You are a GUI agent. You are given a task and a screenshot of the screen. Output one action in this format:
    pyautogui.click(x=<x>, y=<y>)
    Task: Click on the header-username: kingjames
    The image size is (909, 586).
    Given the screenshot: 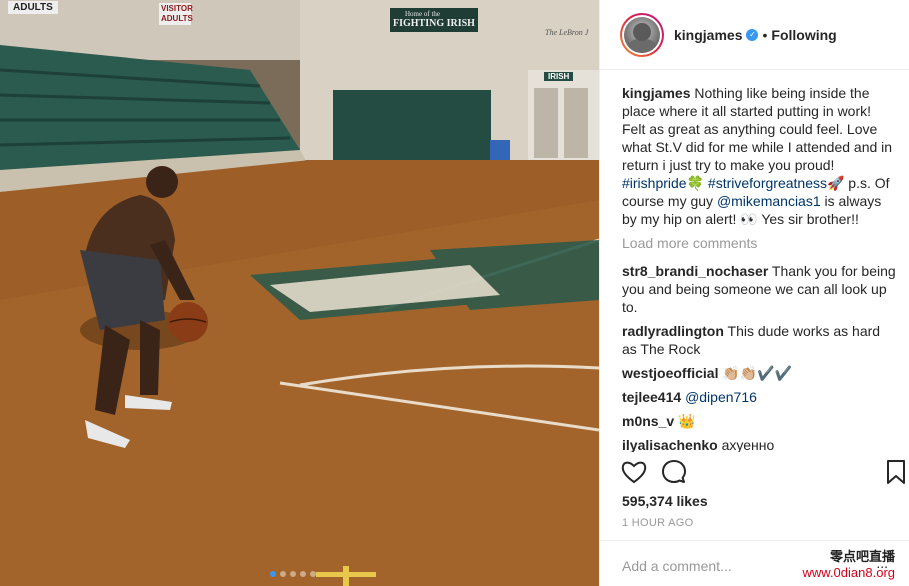 What is the action you would take?
    pyautogui.click(x=708, y=35)
    